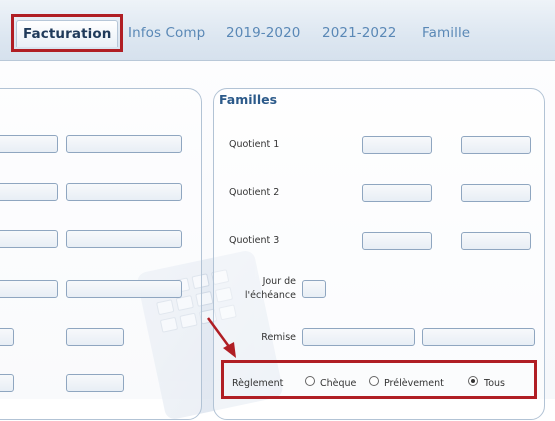  I want to click on left-field-1a, so click(29, 144).